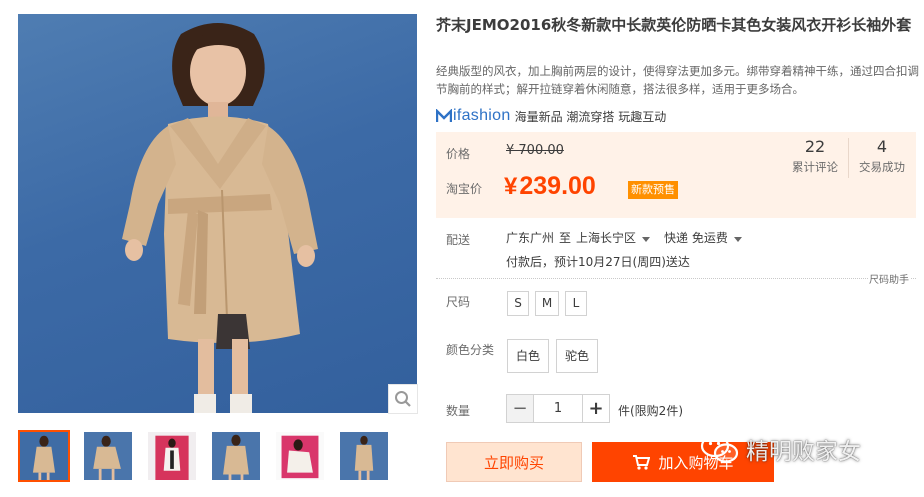 The width and height of the screenshot is (924, 497). Describe the element at coordinates (530, 238) in the screenshot. I see `ship-from: 广东广州` at that location.